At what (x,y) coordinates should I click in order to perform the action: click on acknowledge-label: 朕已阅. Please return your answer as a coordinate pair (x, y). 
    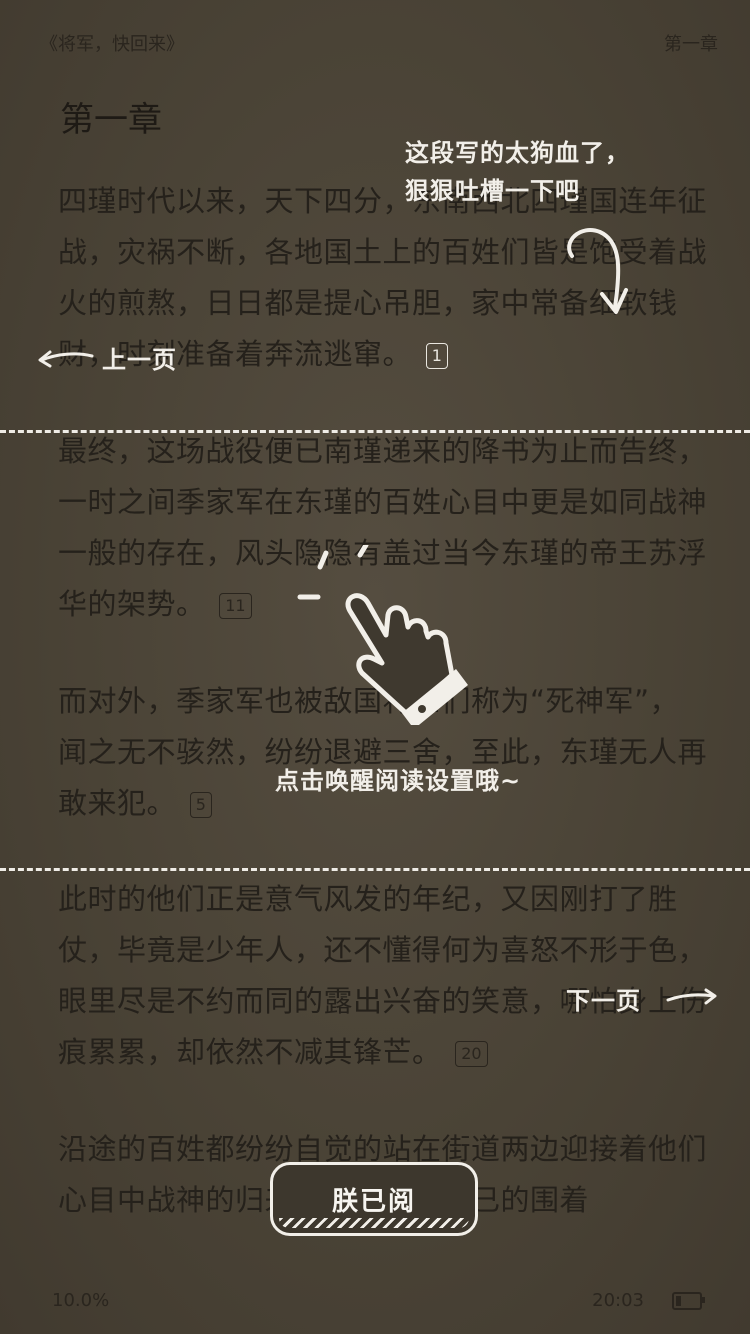
    Looking at the image, I should click on (373, 1201).